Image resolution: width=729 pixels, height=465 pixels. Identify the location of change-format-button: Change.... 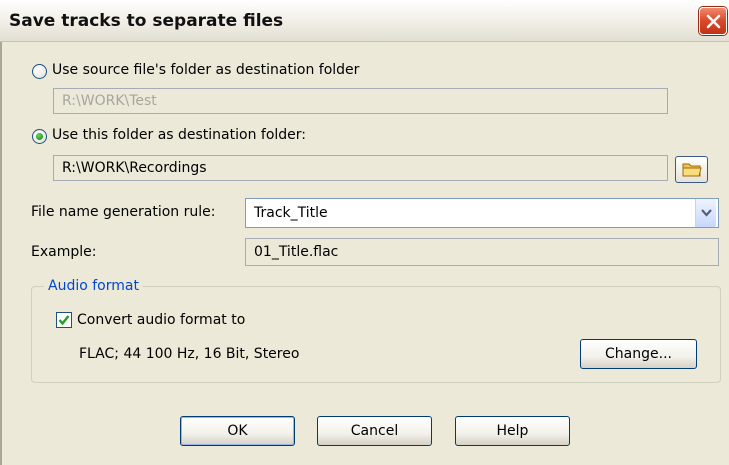
(638, 354).